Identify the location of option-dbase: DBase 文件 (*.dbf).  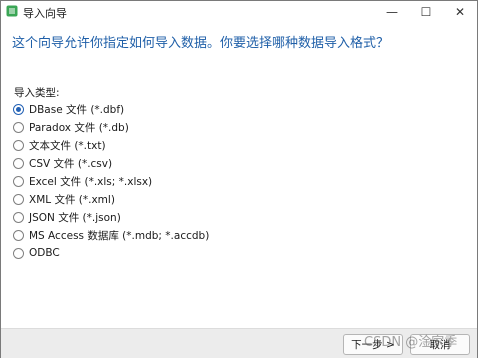
(111, 109).